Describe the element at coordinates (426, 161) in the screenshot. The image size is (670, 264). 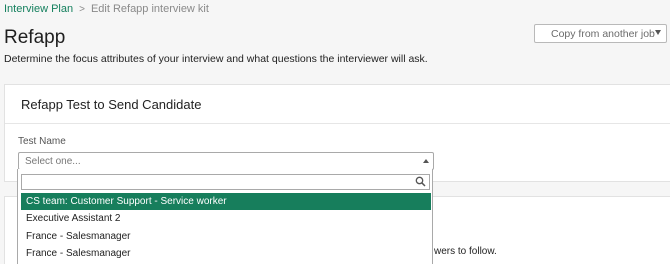
I see `caret-up-icon` at that location.